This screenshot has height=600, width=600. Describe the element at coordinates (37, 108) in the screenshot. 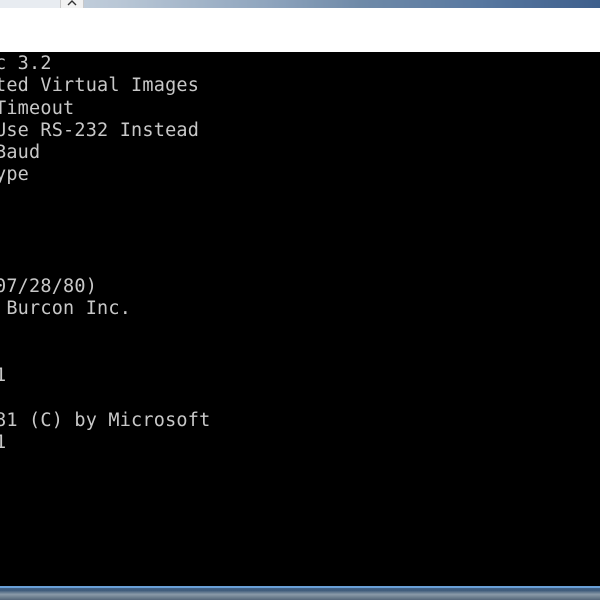

I see `terminal-line: Timeout` at that location.